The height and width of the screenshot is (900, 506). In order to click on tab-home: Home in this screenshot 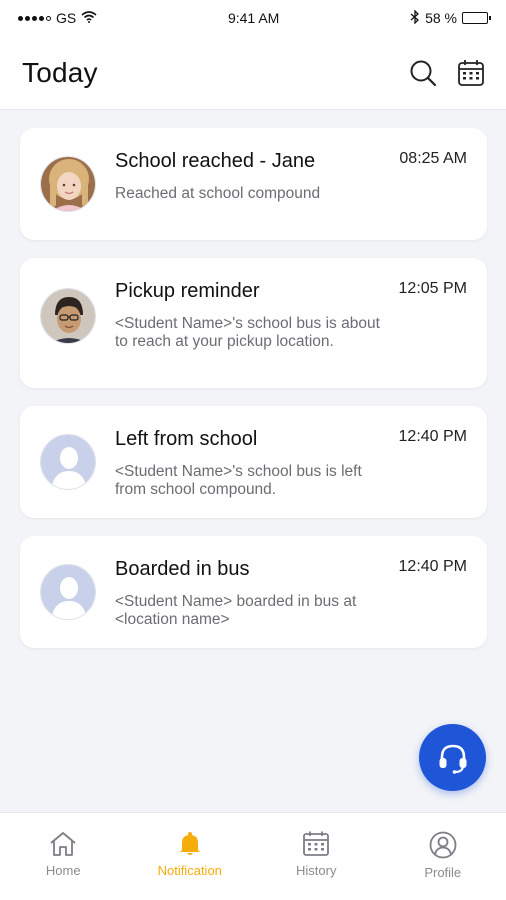, I will do `click(63, 856)`.